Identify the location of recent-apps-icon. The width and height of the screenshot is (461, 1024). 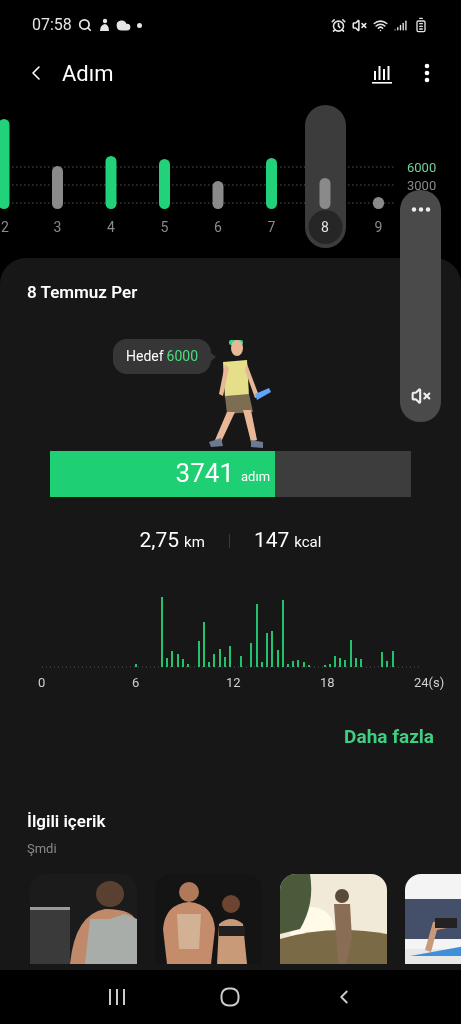
(116, 997).